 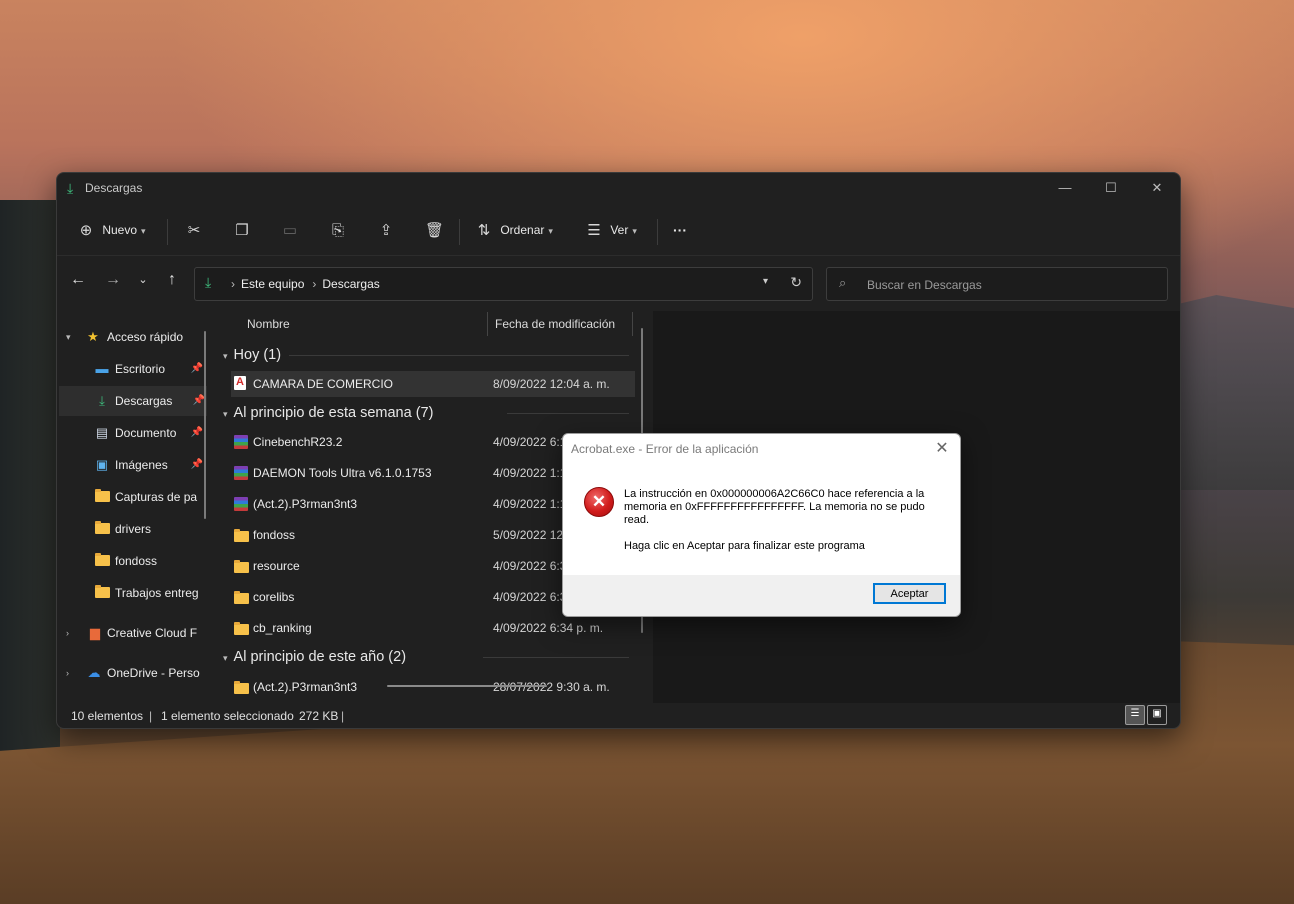 What do you see at coordinates (619, 230) in the screenshot?
I see `view-label: Ver` at bounding box center [619, 230].